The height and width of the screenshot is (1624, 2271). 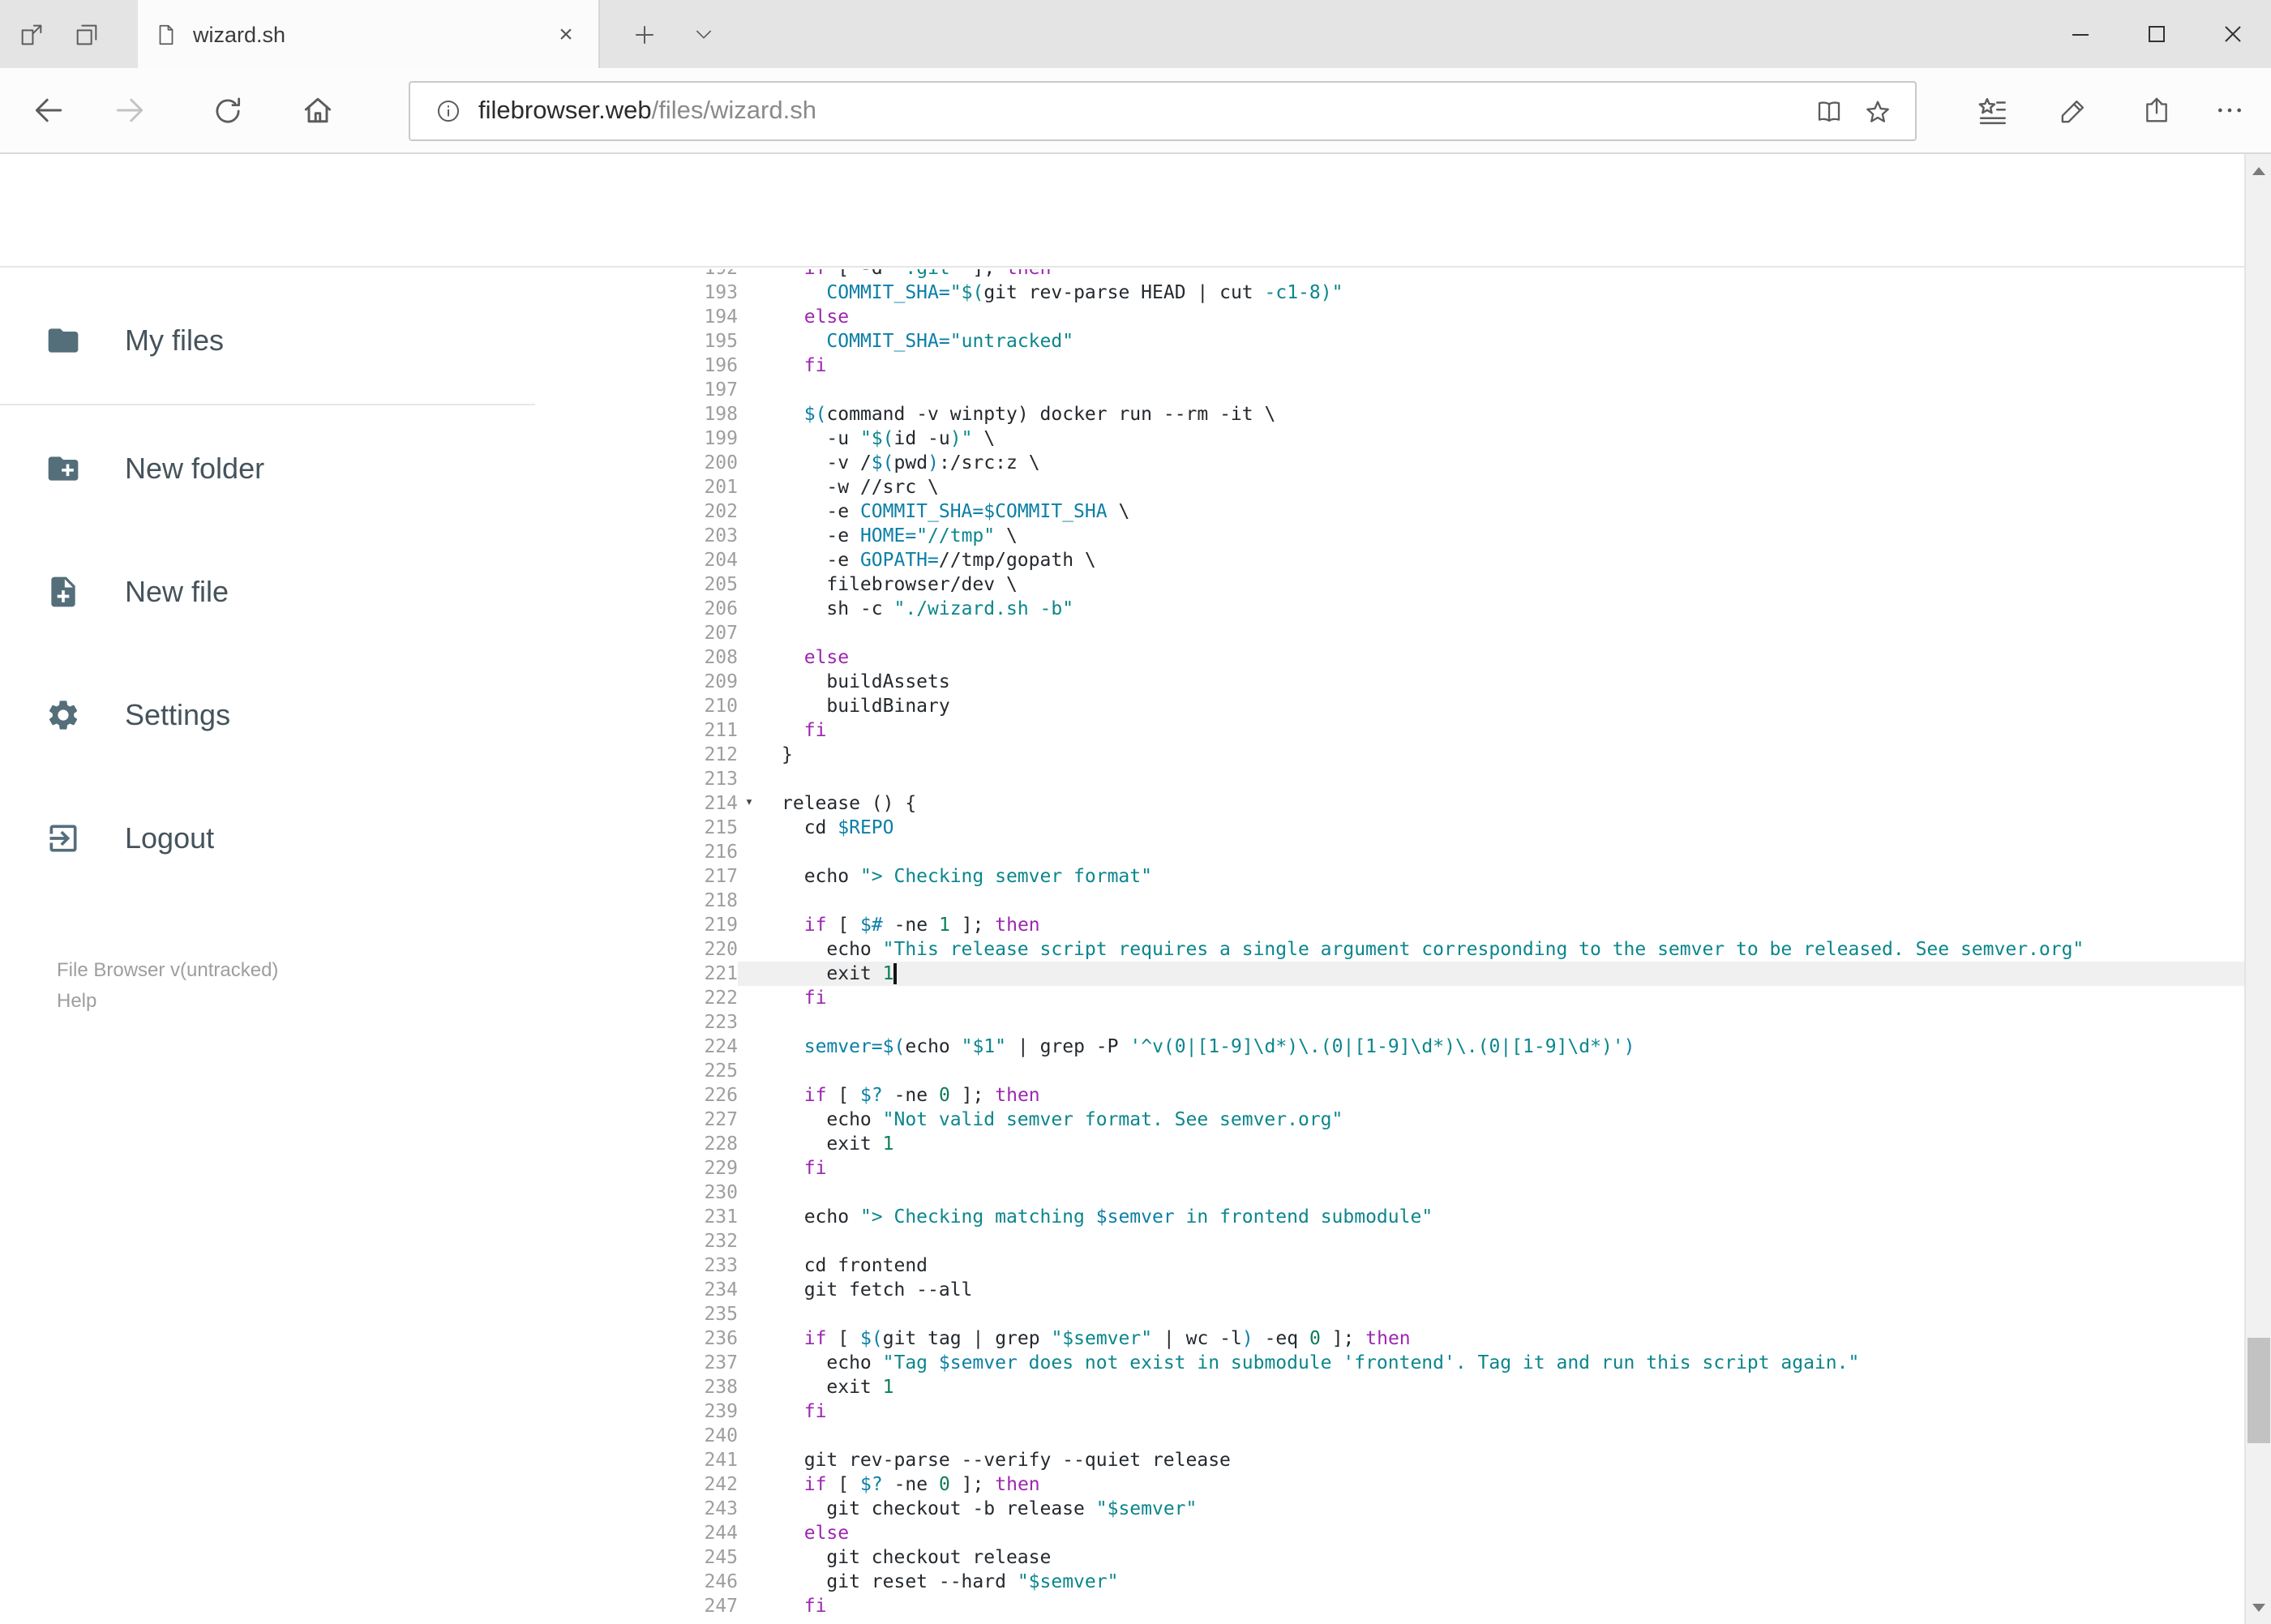 I want to click on code-line-244: 244 else, so click(x=1389, y=1533).